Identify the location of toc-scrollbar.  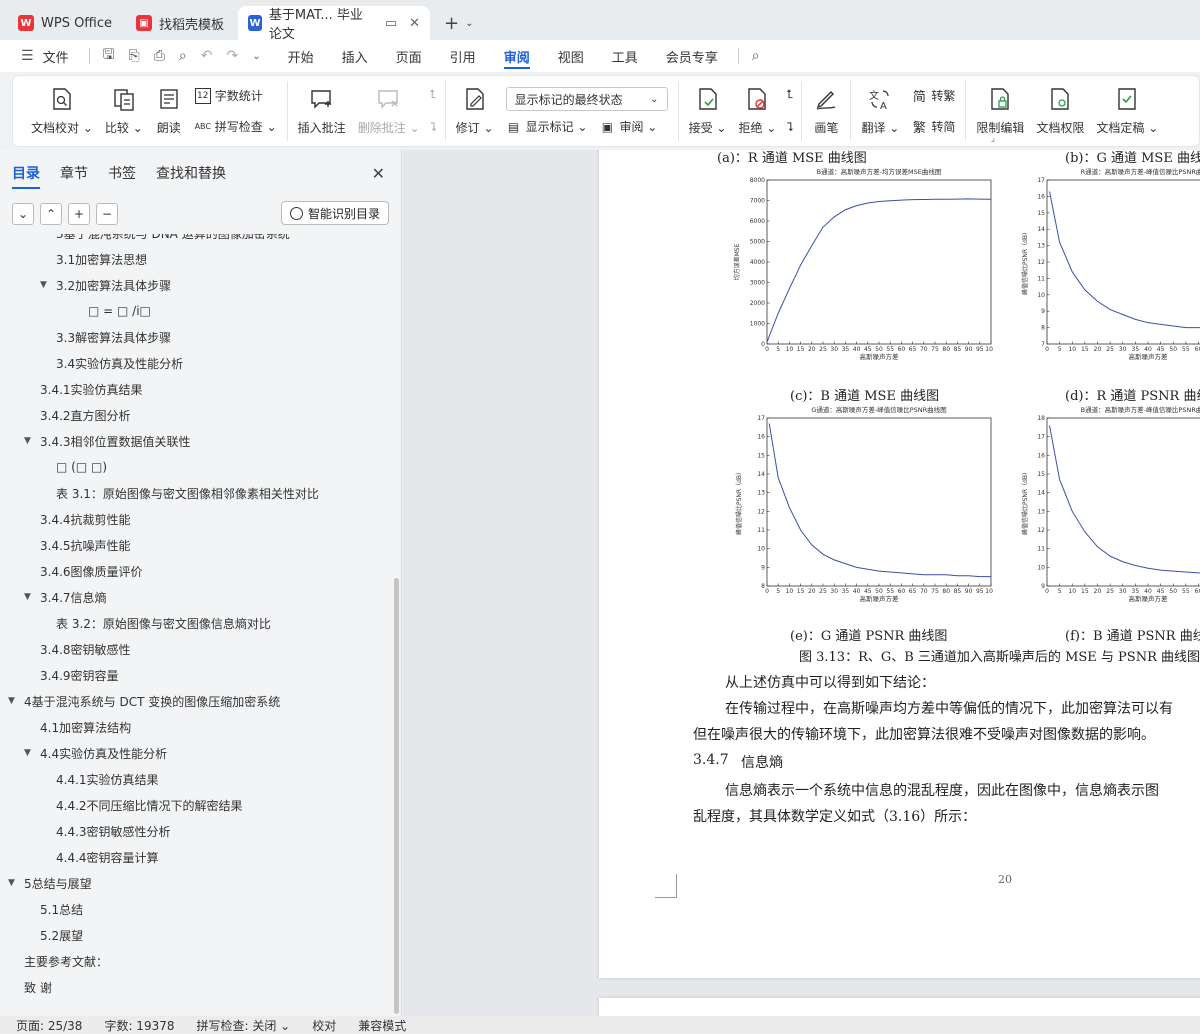
(396, 796).